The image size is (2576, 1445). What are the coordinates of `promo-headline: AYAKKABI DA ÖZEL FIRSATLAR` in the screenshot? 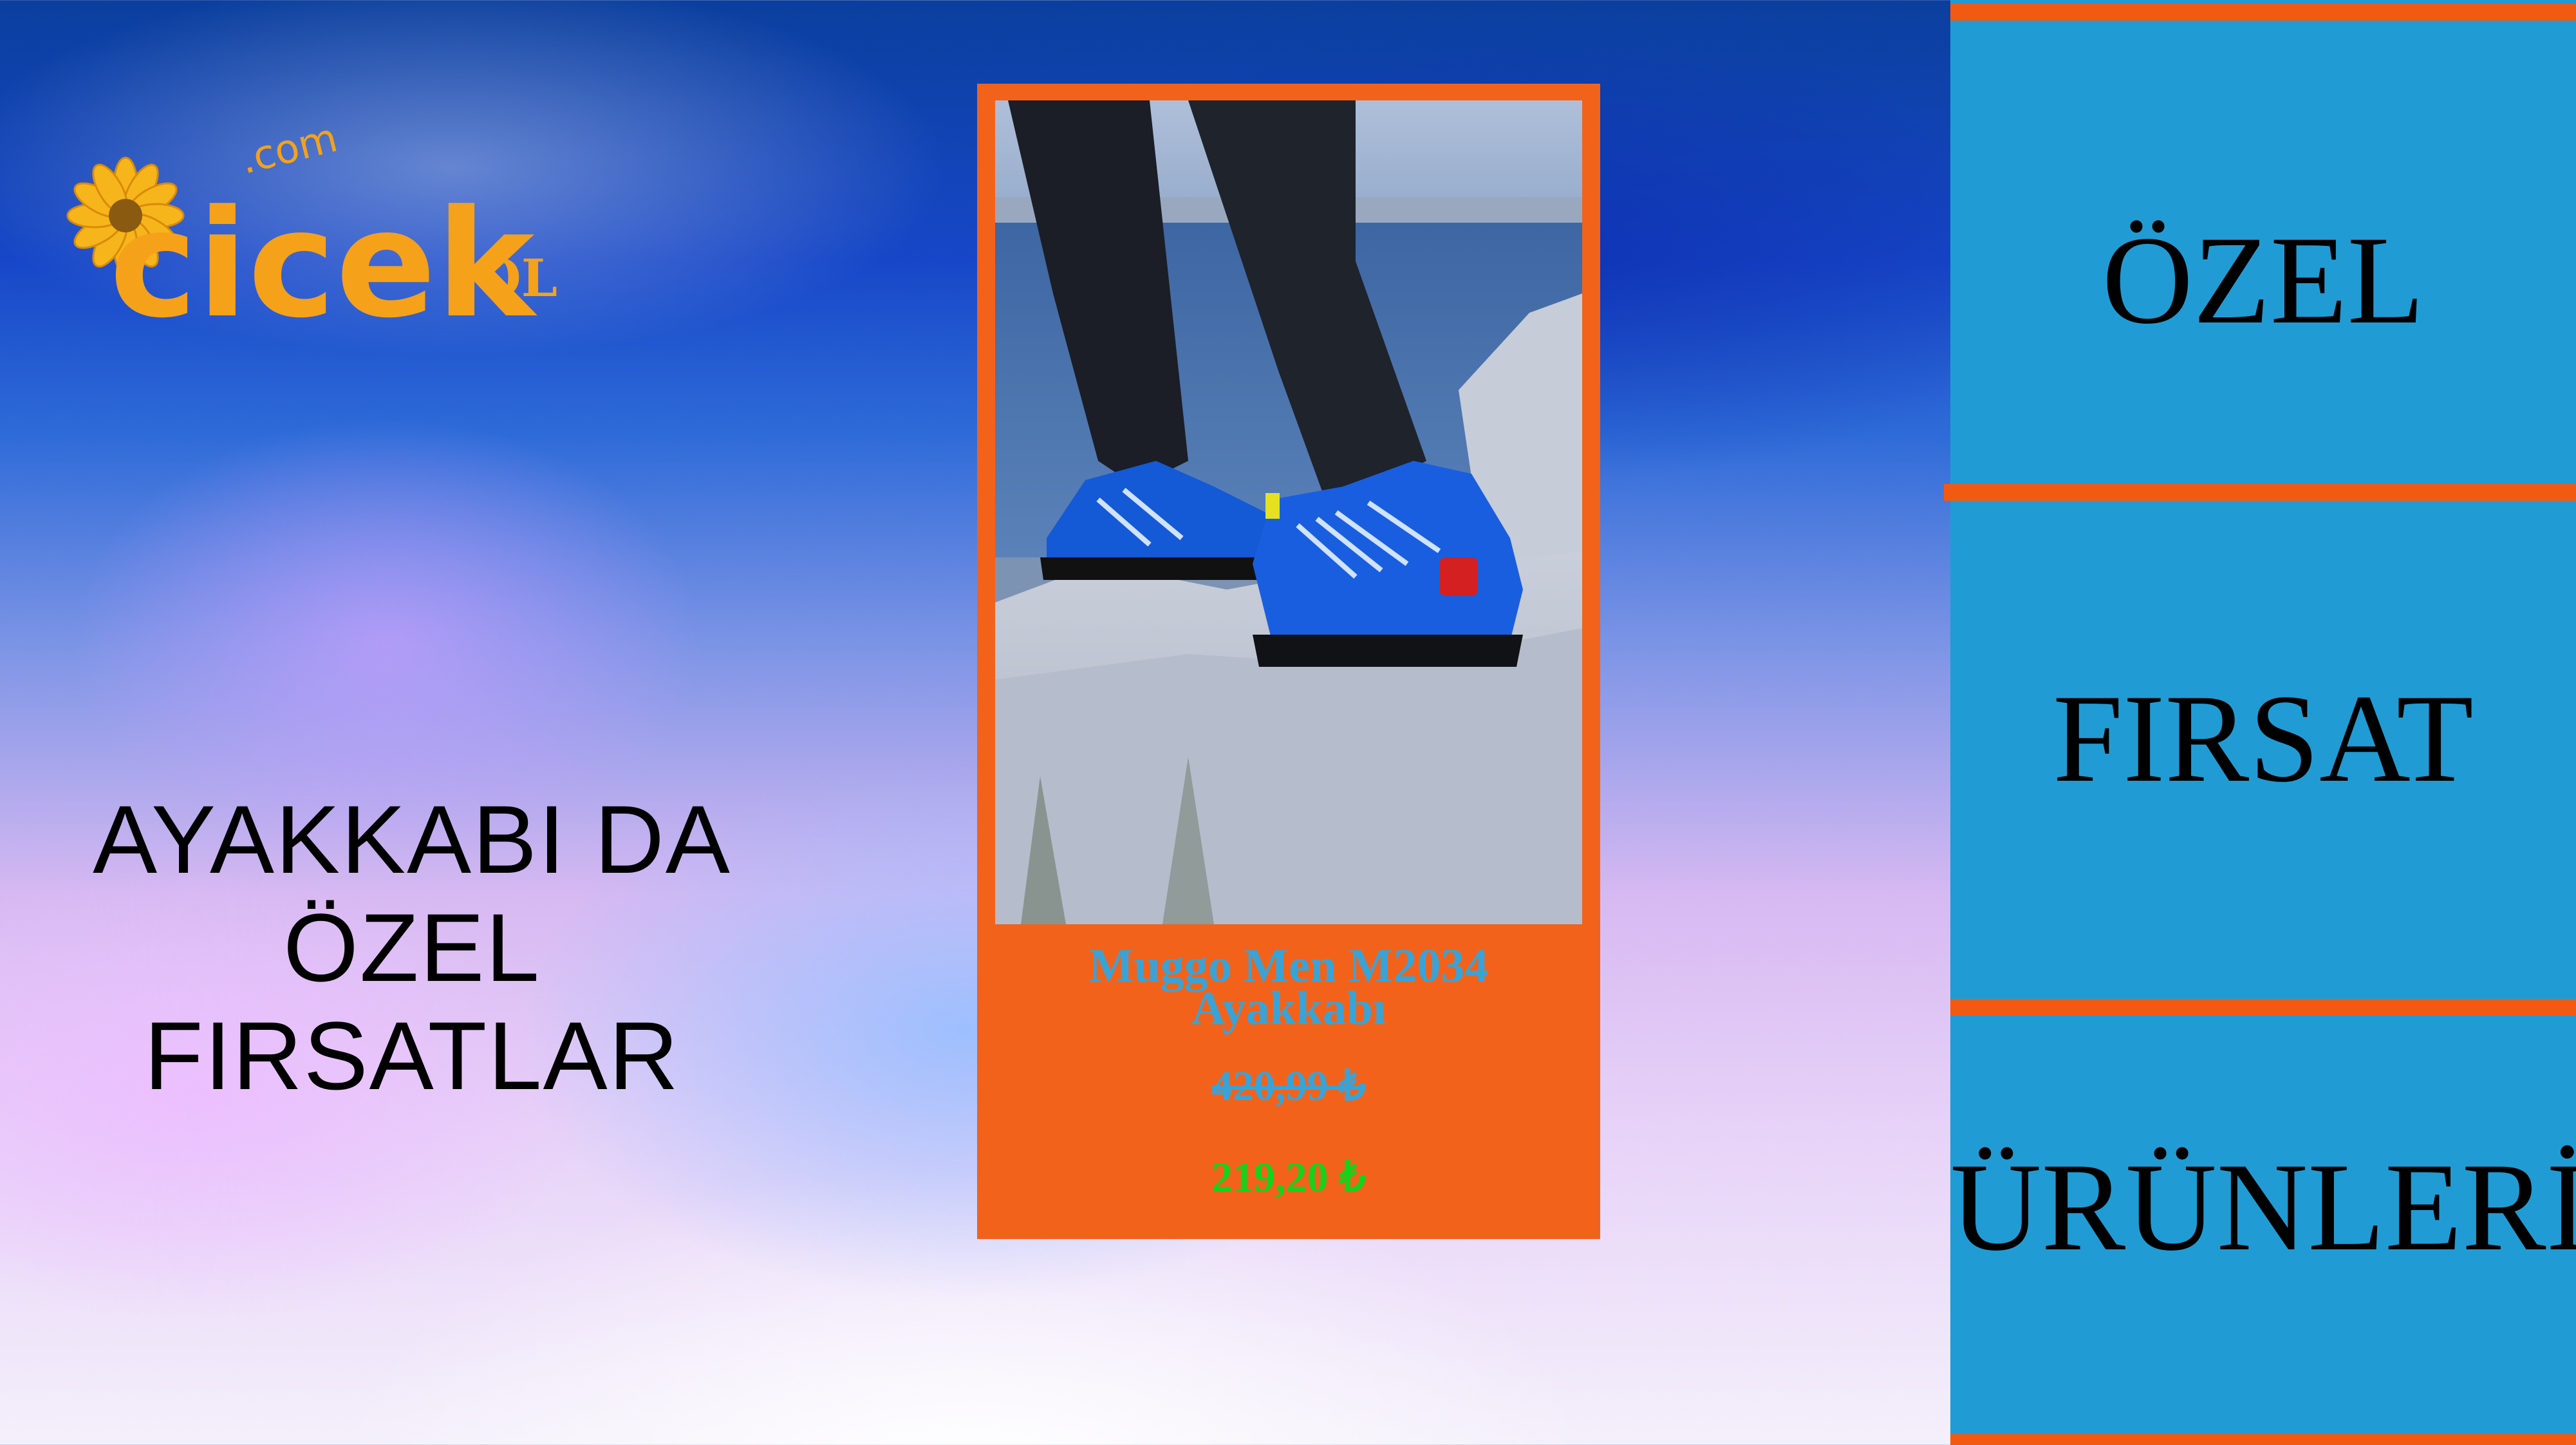 It's located at (412, 948).